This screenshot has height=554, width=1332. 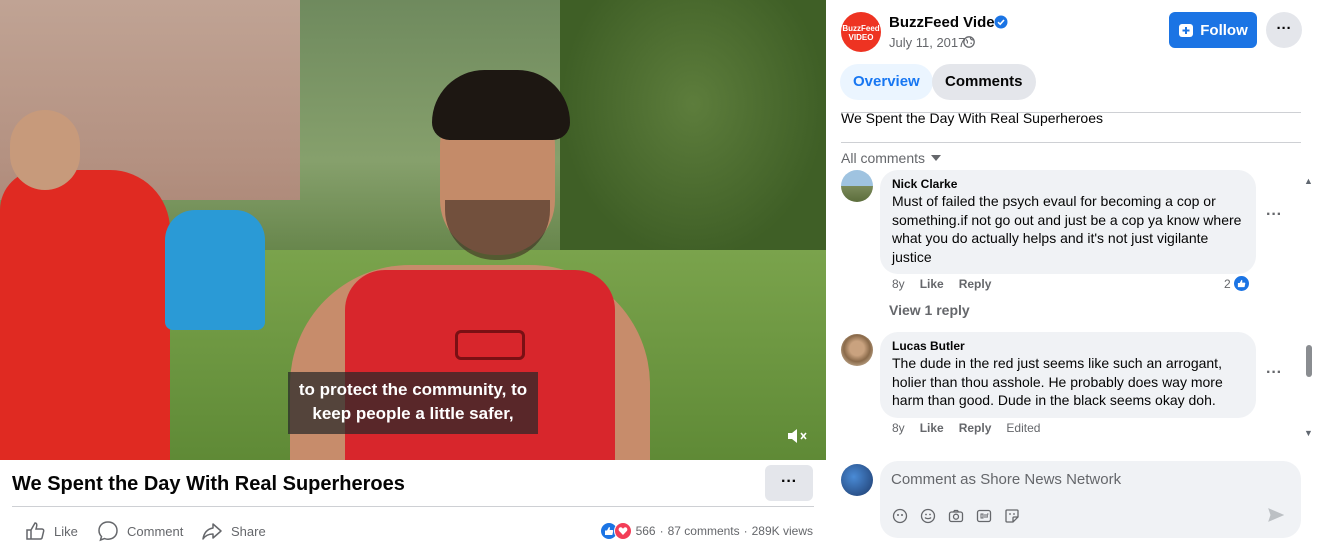 I want to click on page-options-button: ···, so click(x=1284, y=30).